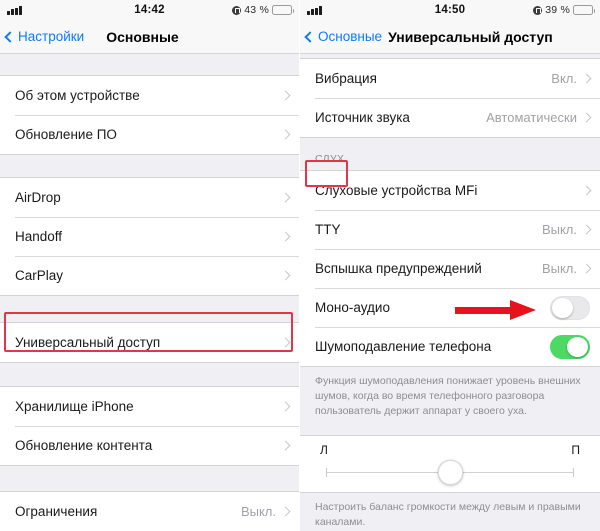 The height and width of the screenshot is (531, 600). I want to click on row-label: CarPlay, so click(39, 275).